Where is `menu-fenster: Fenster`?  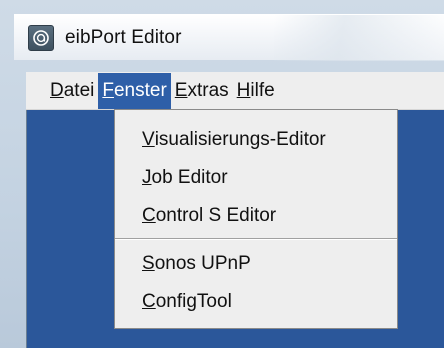 menu-fenster: Fenster is located at coordinates (134, 90).